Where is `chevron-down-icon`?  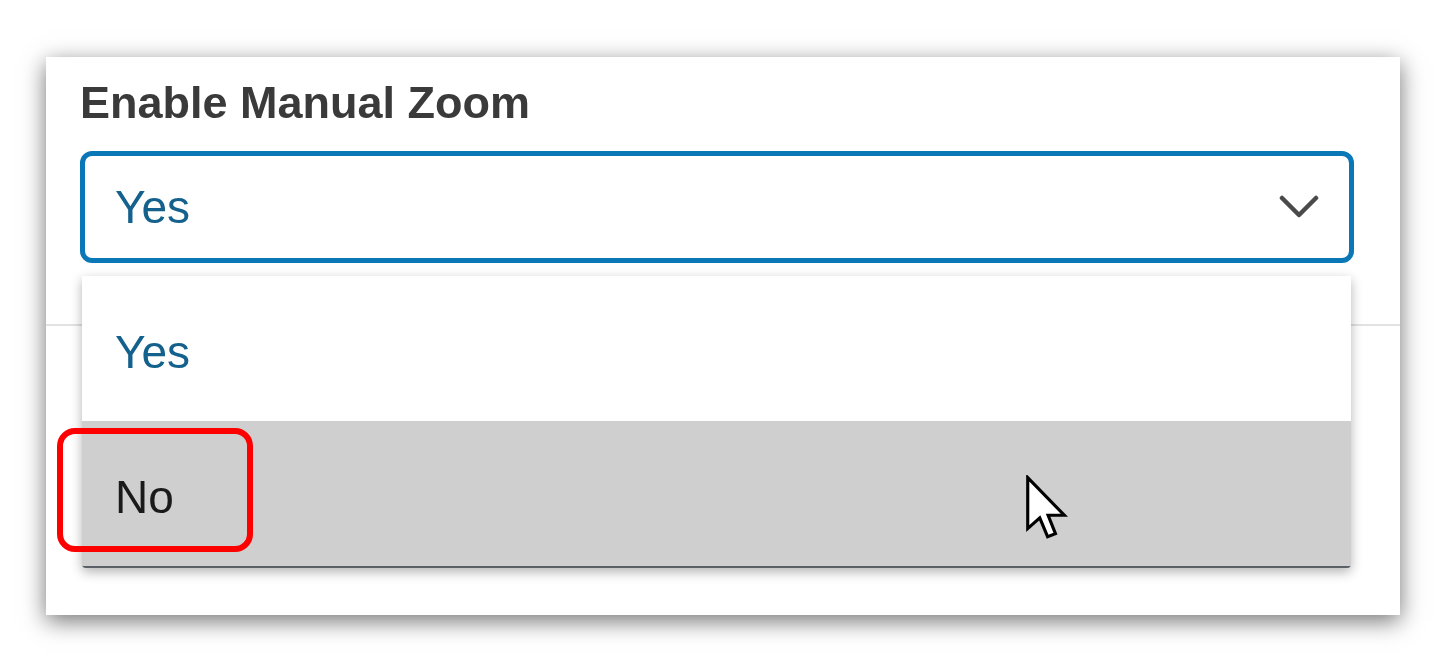 chevron-down-icon is located at coordinates (1299, 207).